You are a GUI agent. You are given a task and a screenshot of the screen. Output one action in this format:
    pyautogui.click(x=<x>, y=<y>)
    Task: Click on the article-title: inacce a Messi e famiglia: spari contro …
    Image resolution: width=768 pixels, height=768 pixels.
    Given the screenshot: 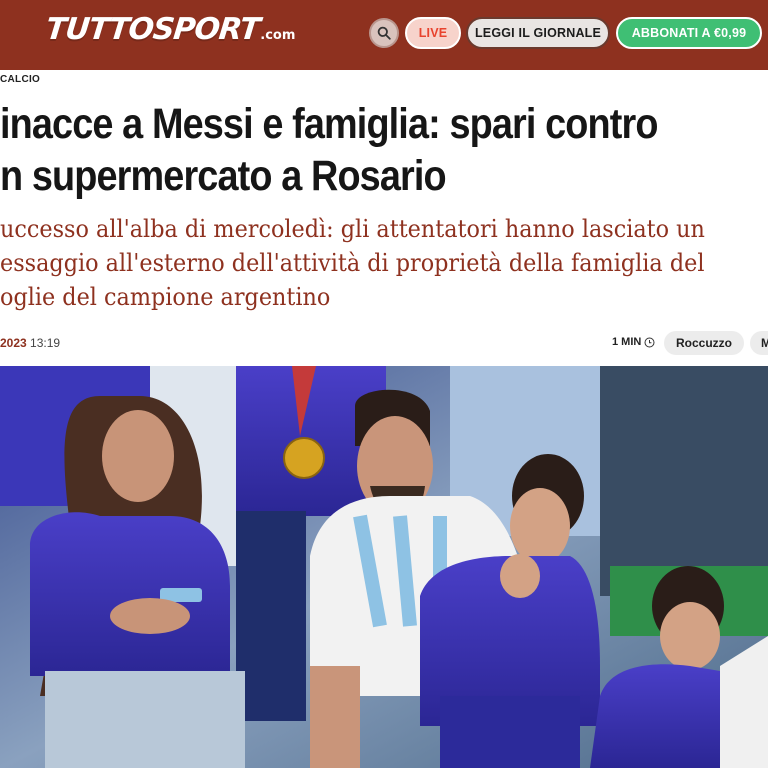 What is the action you would take?
    pyautogui.click(x=338, y=150)
    